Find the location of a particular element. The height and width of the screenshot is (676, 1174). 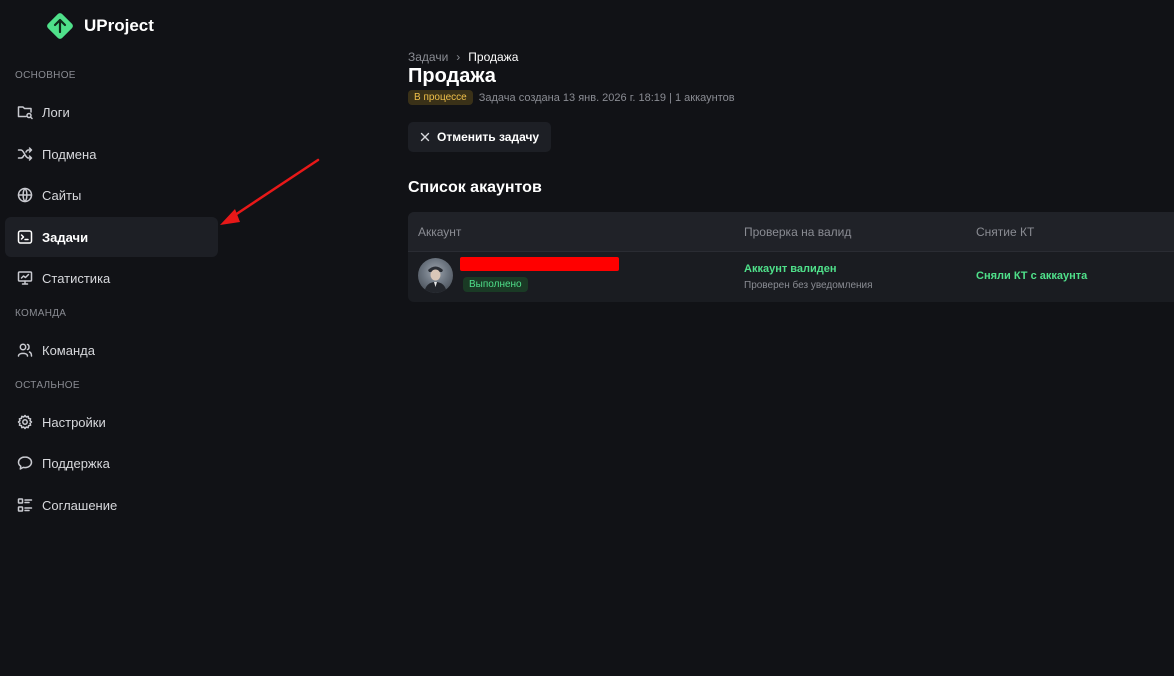

sidebar-item-agreement: Соглашение is located at coordinates (111, 505).